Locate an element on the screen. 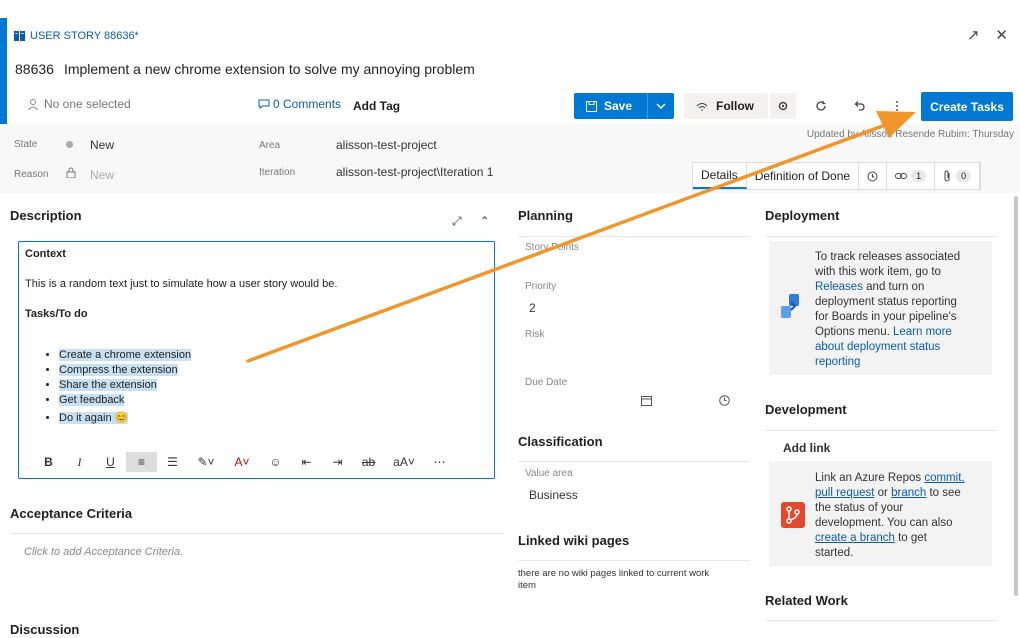  follow-button: Follow is located at coordinates (726, 106).